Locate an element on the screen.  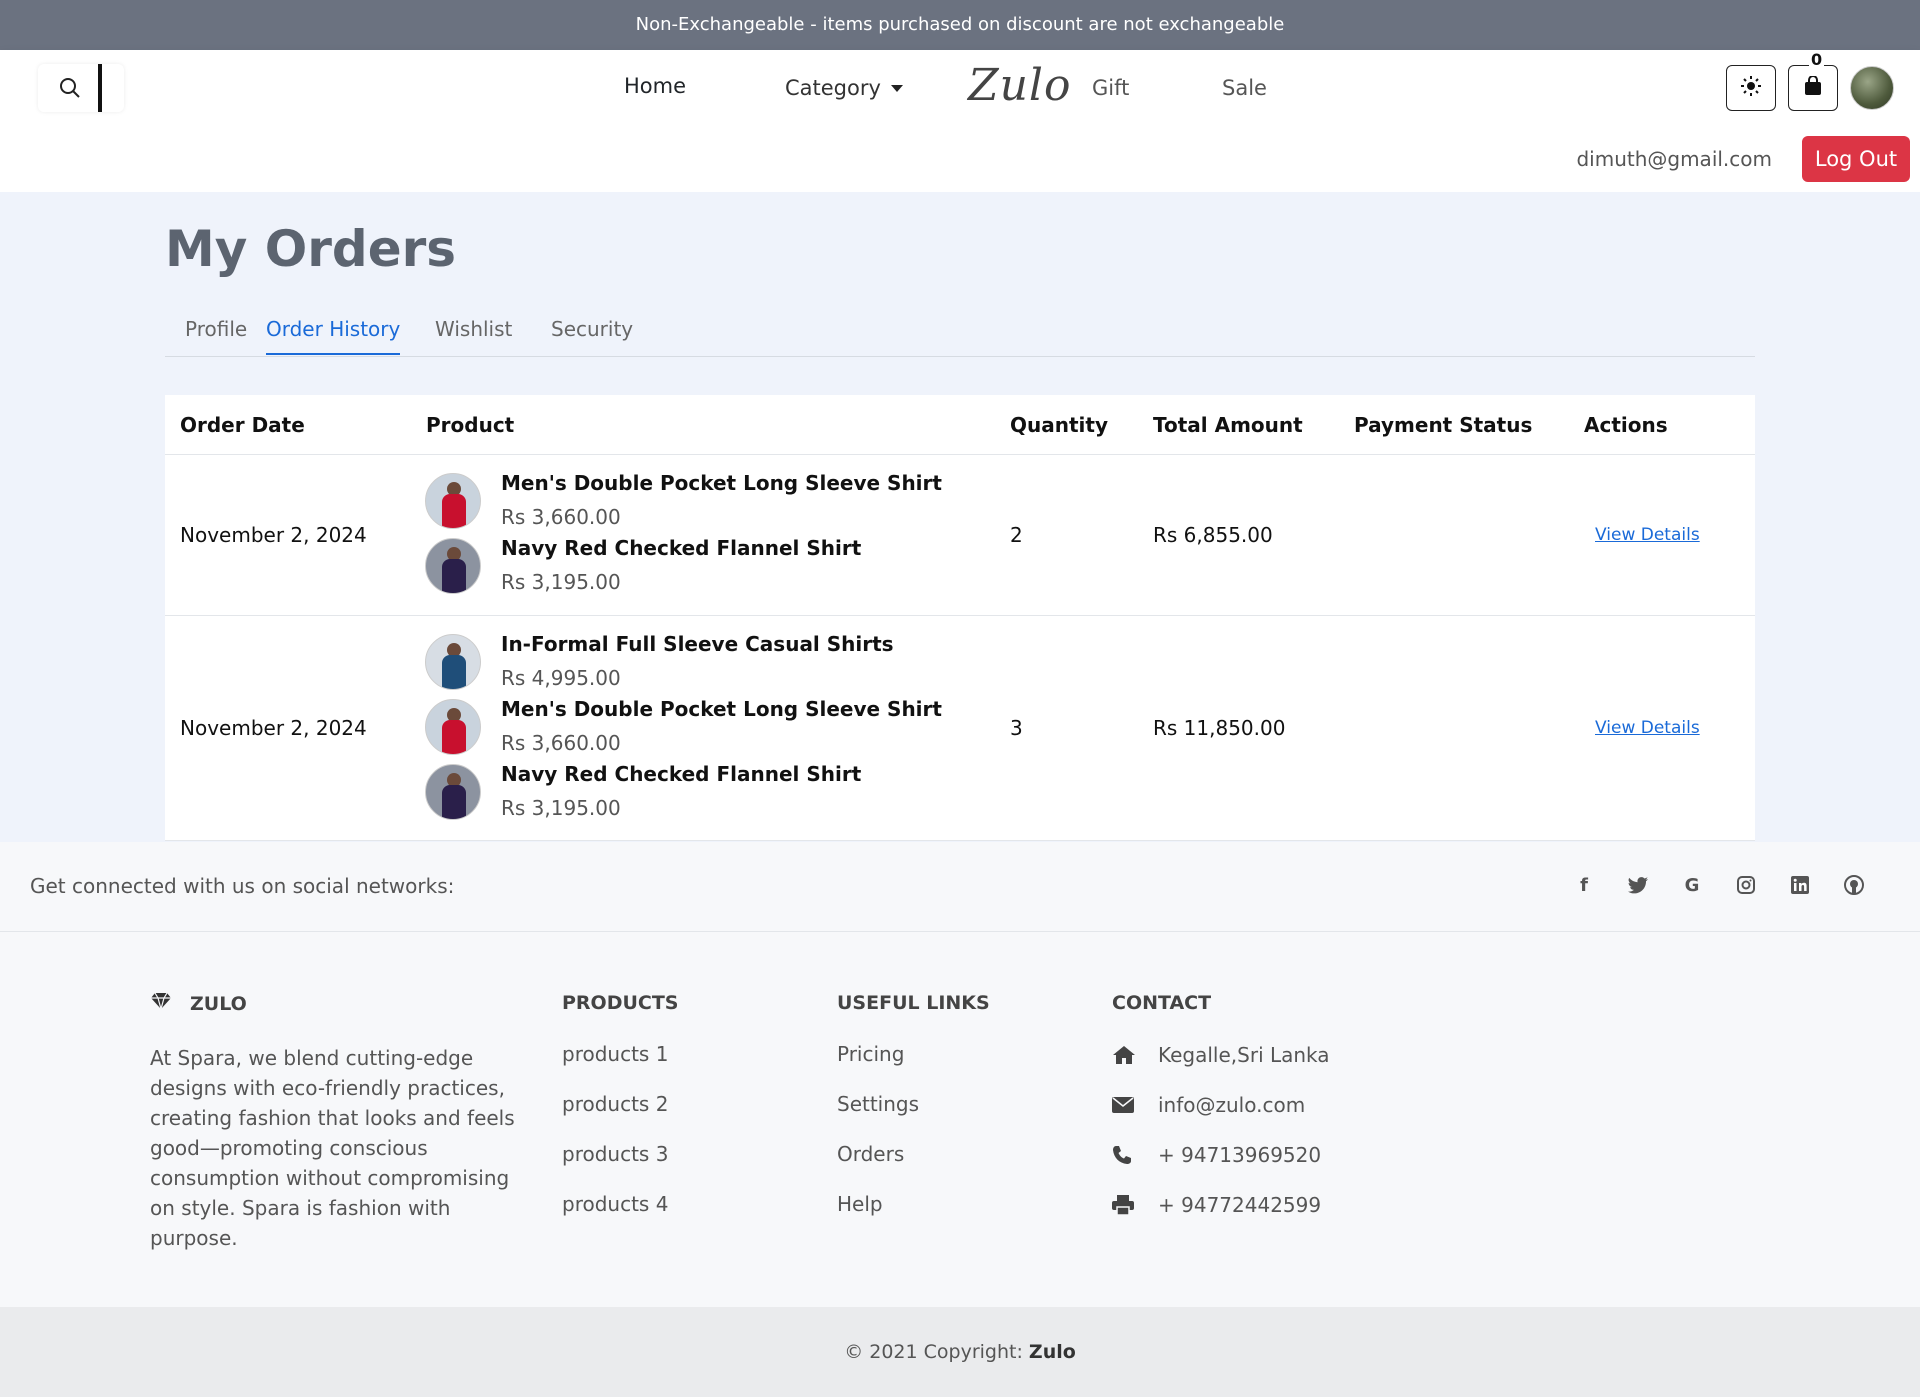
contact-address-text: Kegalle,Sri Lanka is located at coordinates (1244, 1055).